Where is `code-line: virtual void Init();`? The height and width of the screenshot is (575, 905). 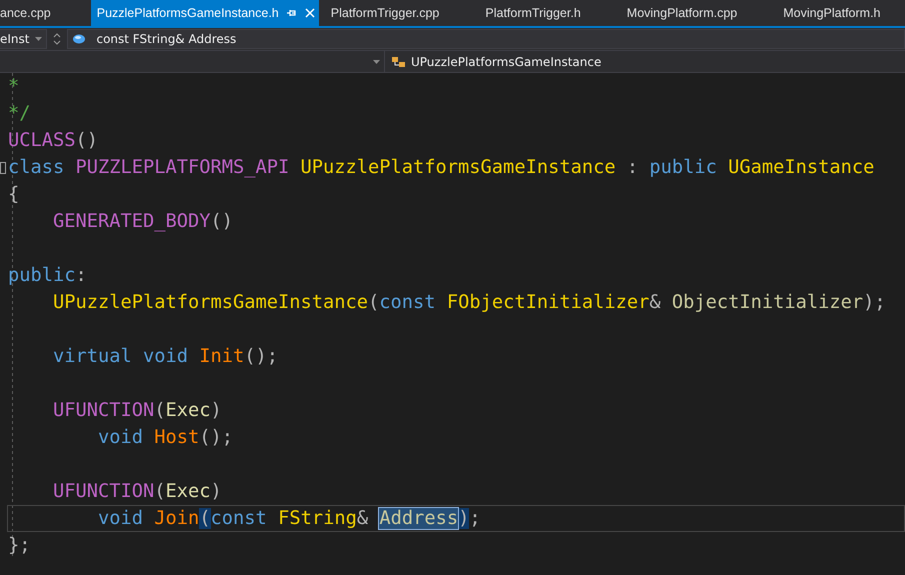 code-line: virtual void Init(); is located at coordinates (166, 357).